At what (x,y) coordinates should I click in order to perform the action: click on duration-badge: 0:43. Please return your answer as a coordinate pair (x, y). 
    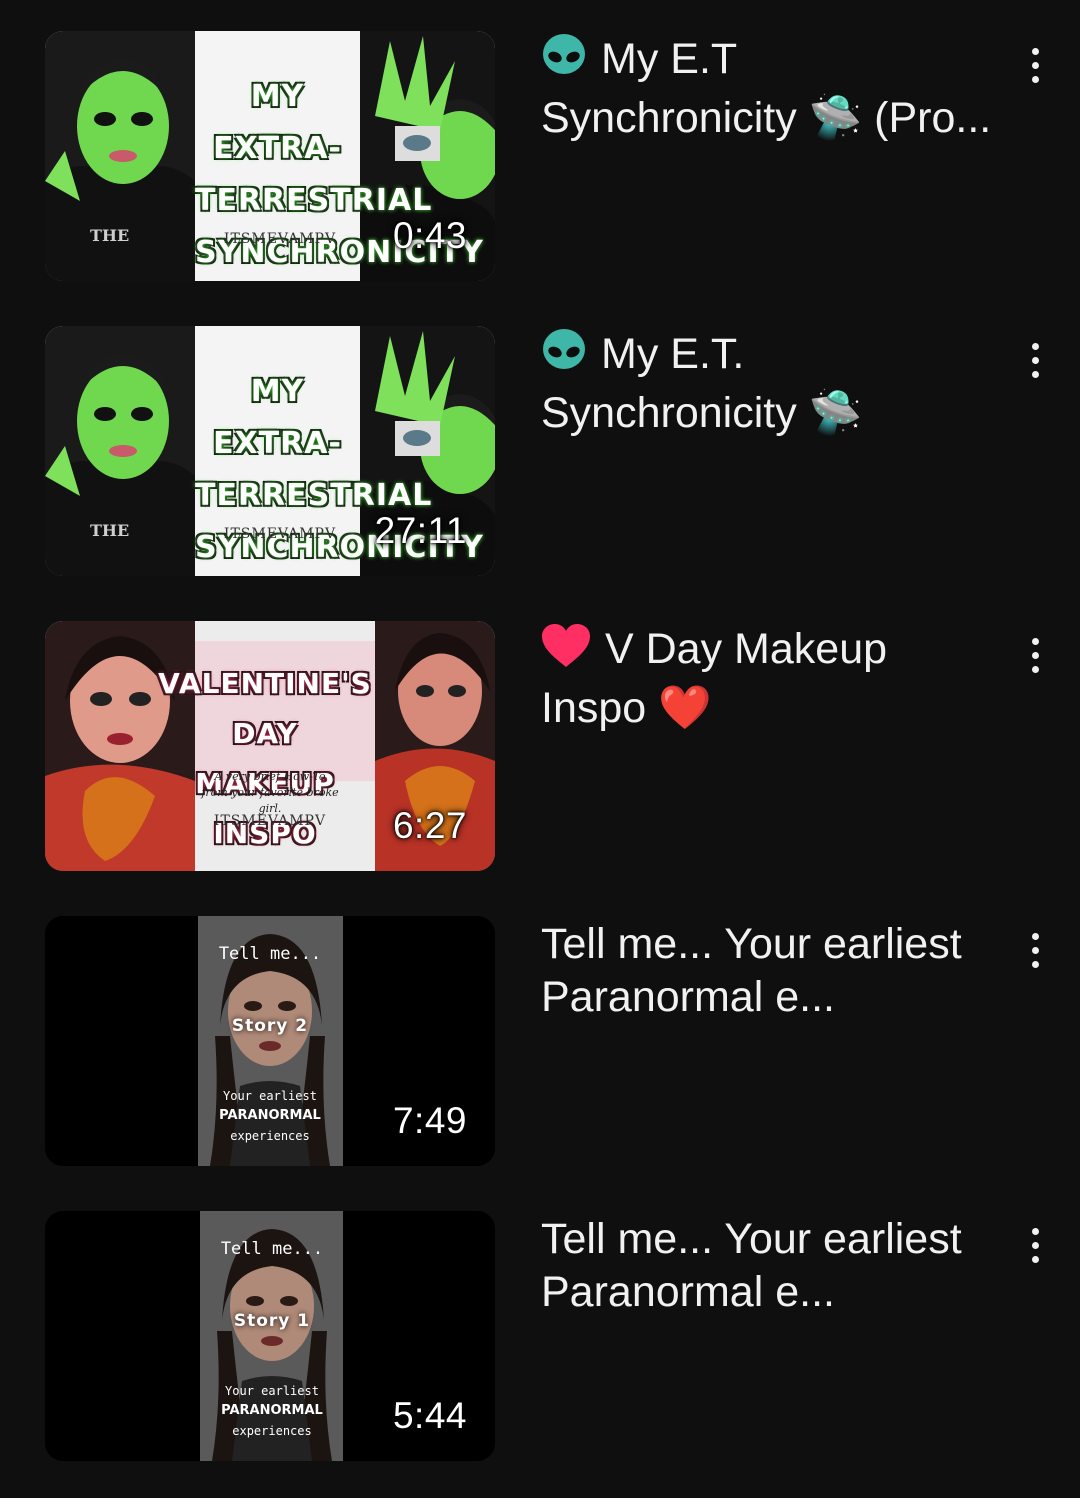
    Looking at the image, I should click on (429, 235).